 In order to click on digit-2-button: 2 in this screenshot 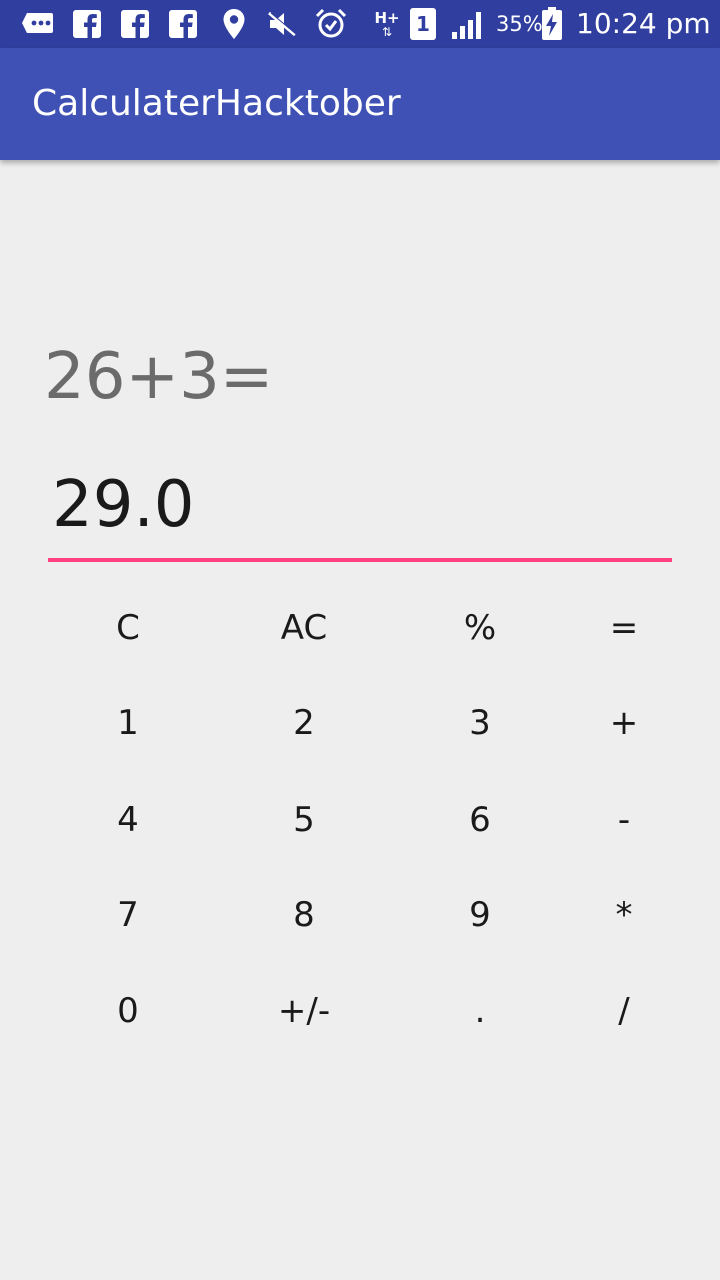, I will do `click(304, 723)`.